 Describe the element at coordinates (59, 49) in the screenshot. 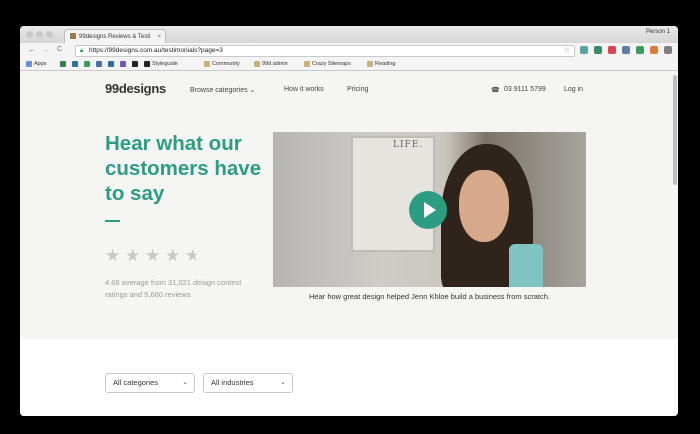

I see `reload-icon: C` at that location.